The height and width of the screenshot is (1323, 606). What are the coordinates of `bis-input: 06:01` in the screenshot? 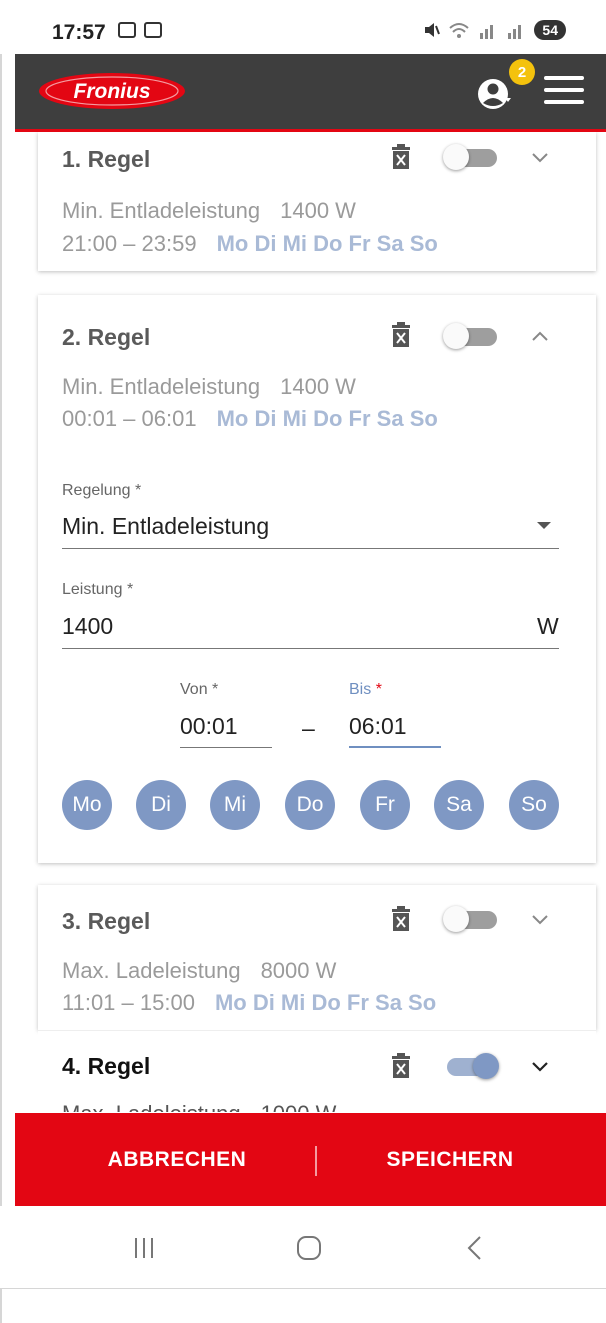 It's located at (378, 726).